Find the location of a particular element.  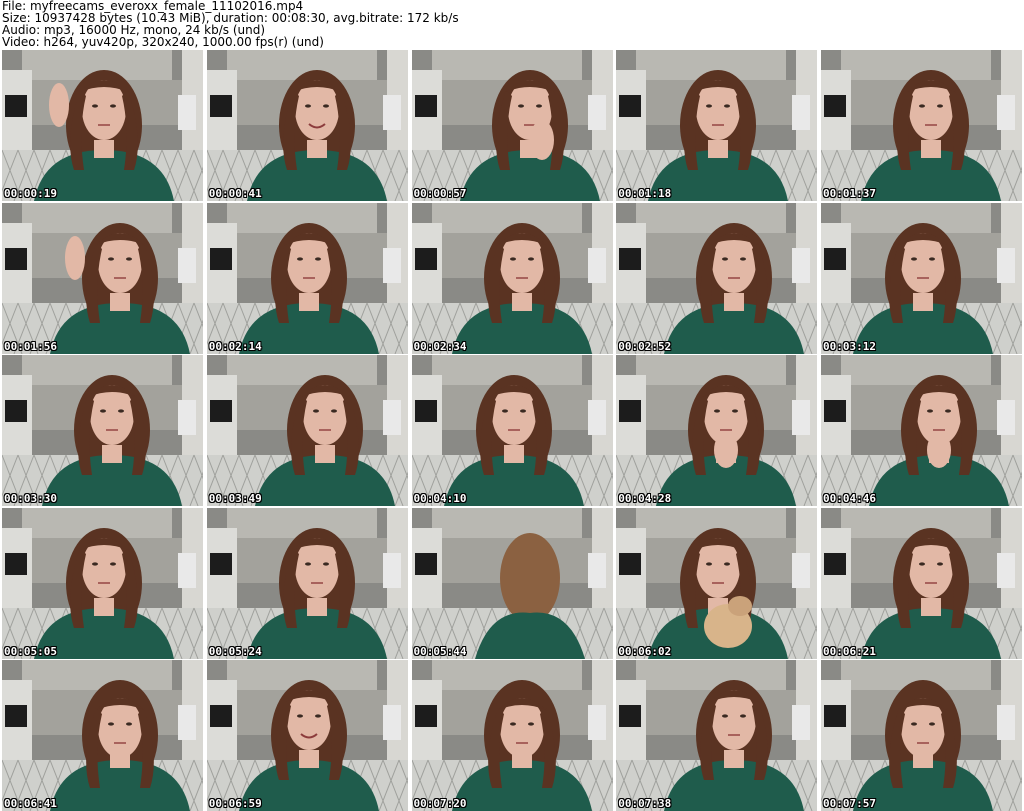

thumbnail-timestamp: 00:05:24 is located at coordinates (235, 651).